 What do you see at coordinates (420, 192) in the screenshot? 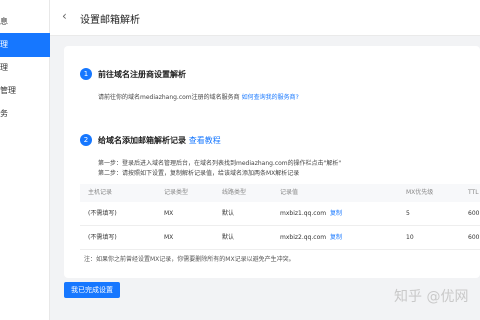
I see `column-header: MX优先级` at bounding box center [420, 192].